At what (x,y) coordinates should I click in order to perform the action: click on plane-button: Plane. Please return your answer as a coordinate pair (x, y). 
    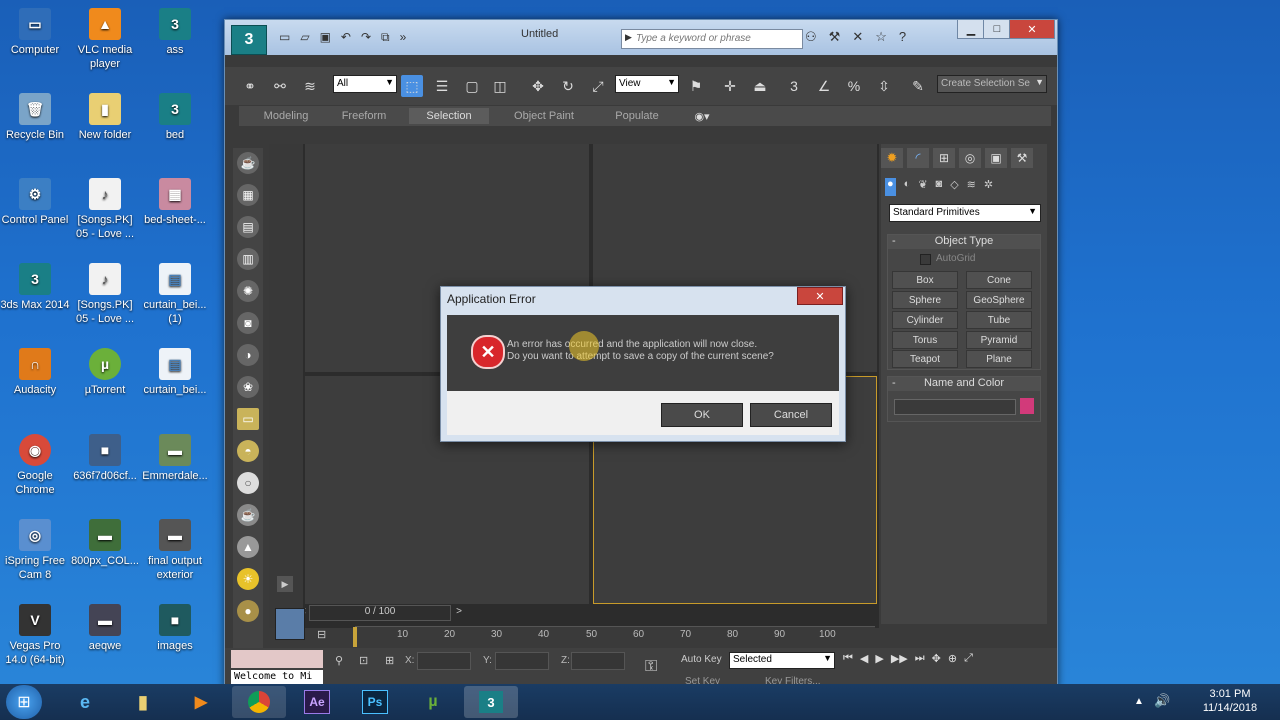
    Looking at the image, I should click on (999, 359).